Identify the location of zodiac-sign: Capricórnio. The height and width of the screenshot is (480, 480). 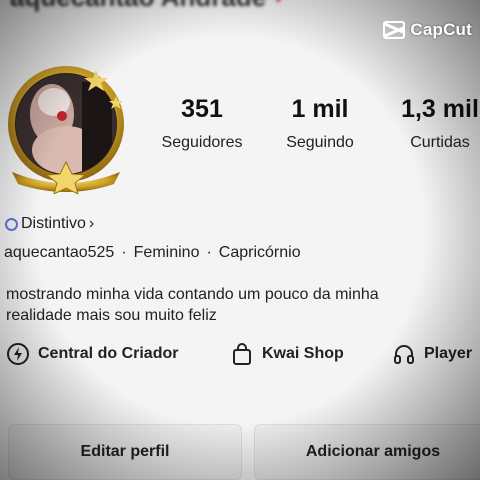
(259, 252).